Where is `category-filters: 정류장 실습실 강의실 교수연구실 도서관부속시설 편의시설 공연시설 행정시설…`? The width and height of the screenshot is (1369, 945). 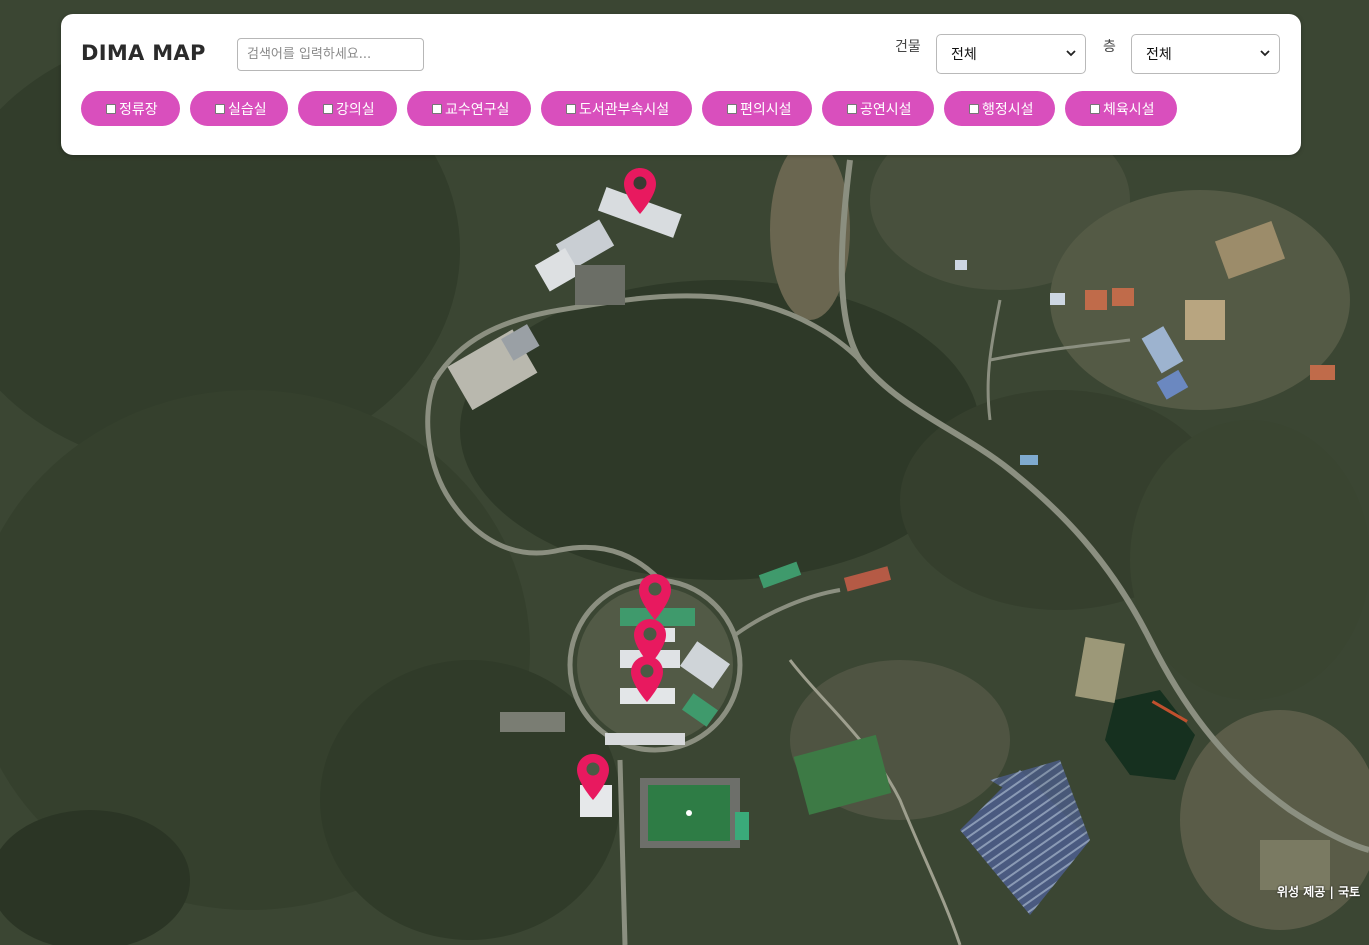 category-filters: 정류장 실습실 강의실 교수연구실 도서관부속시설 편의시설 공연시설 행정시설… is located at coordinates (629, 108).